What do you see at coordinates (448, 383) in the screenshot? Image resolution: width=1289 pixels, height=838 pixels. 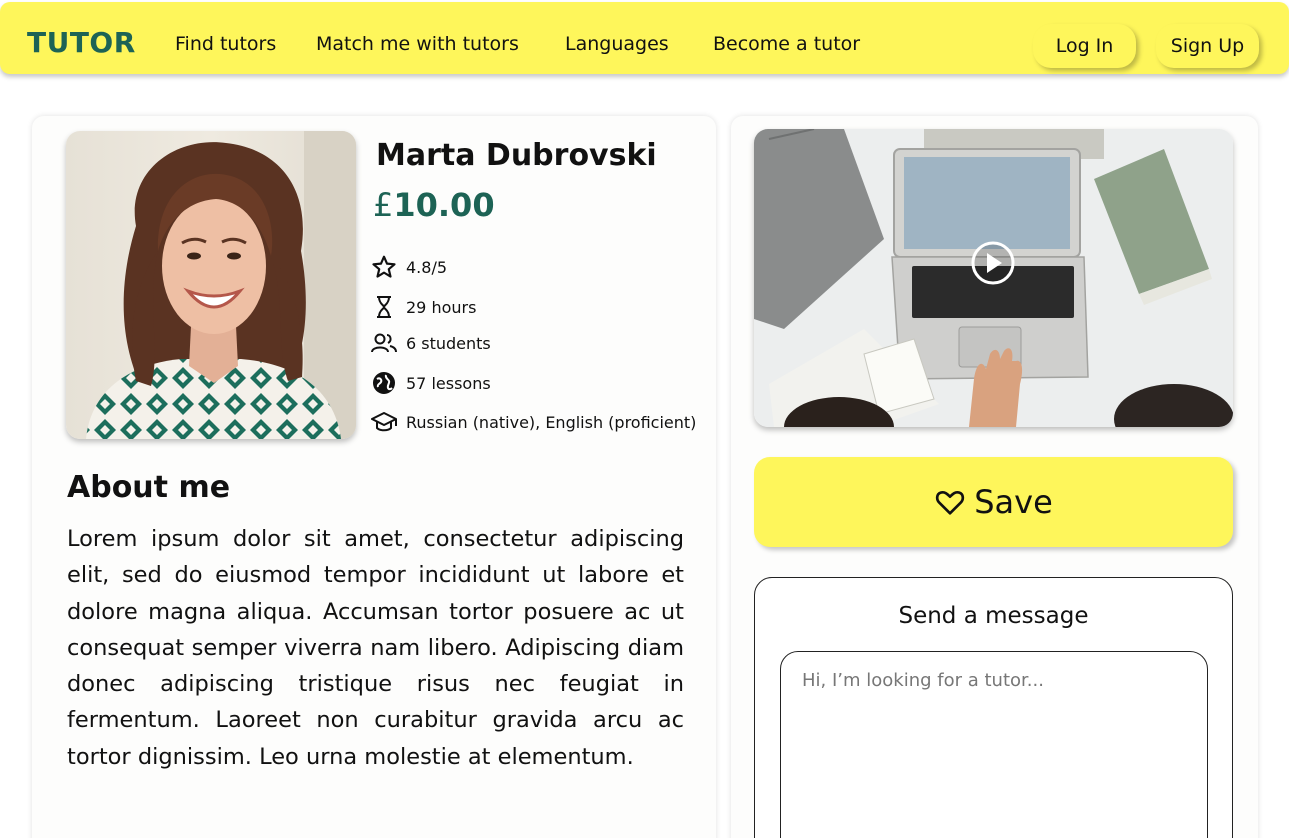 I see `lessons-text: 57 lessons` at bounding box center [448, 383].